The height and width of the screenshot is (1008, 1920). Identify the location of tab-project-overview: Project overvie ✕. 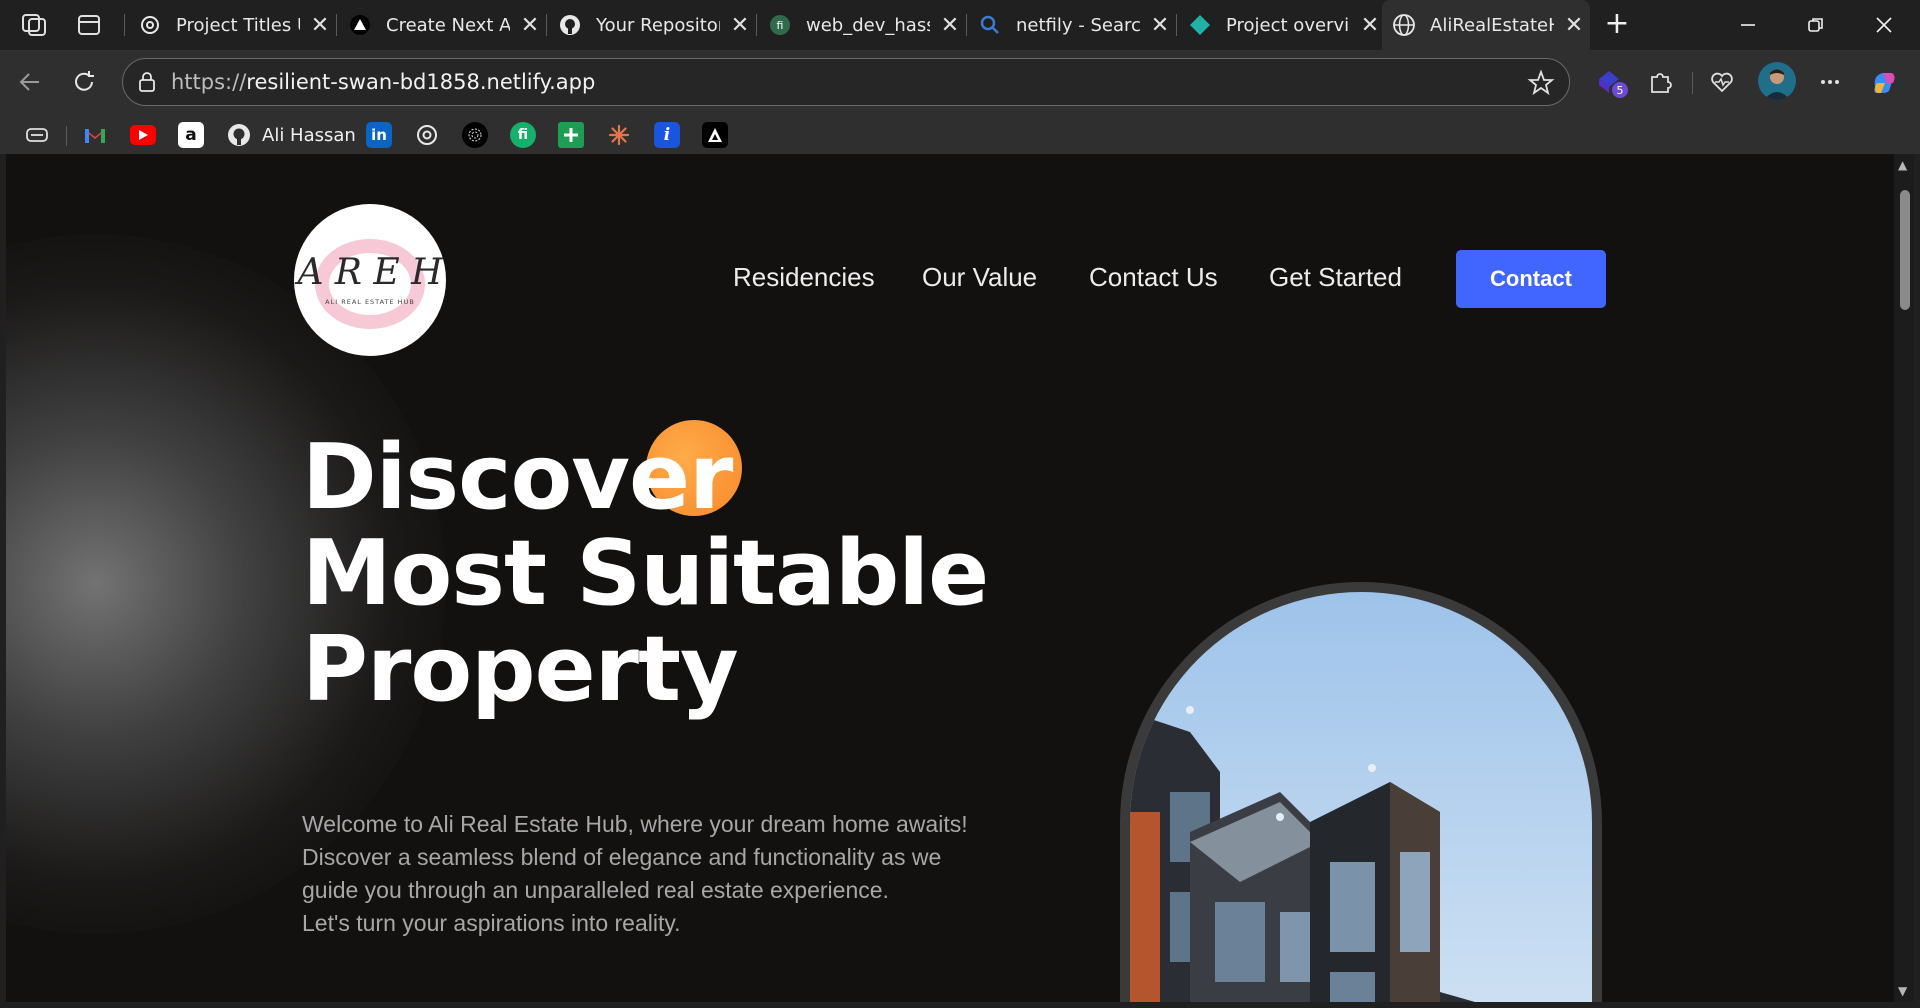
(1280, 25).